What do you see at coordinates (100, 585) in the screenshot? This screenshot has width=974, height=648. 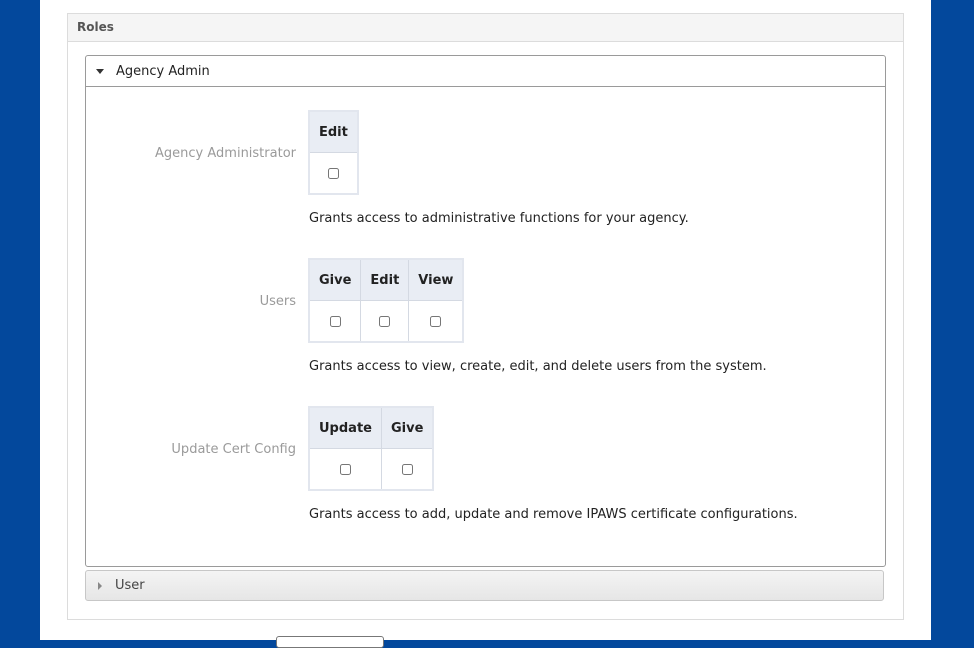 I see `caret-right-icon` at bounding box center [100, 585].